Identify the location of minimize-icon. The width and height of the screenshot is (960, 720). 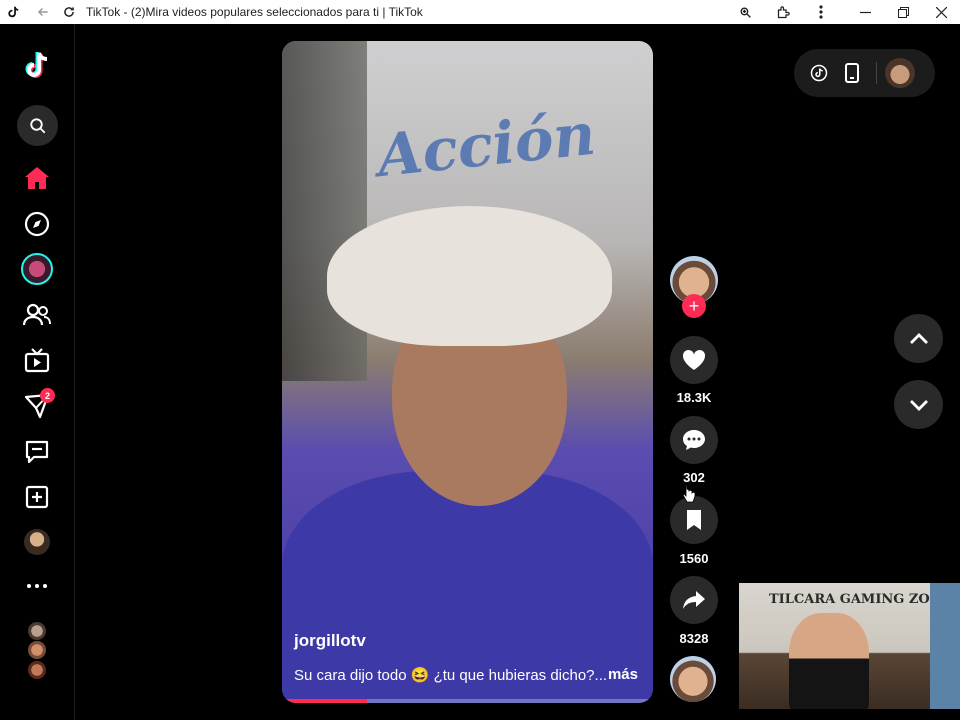
(865, 12).